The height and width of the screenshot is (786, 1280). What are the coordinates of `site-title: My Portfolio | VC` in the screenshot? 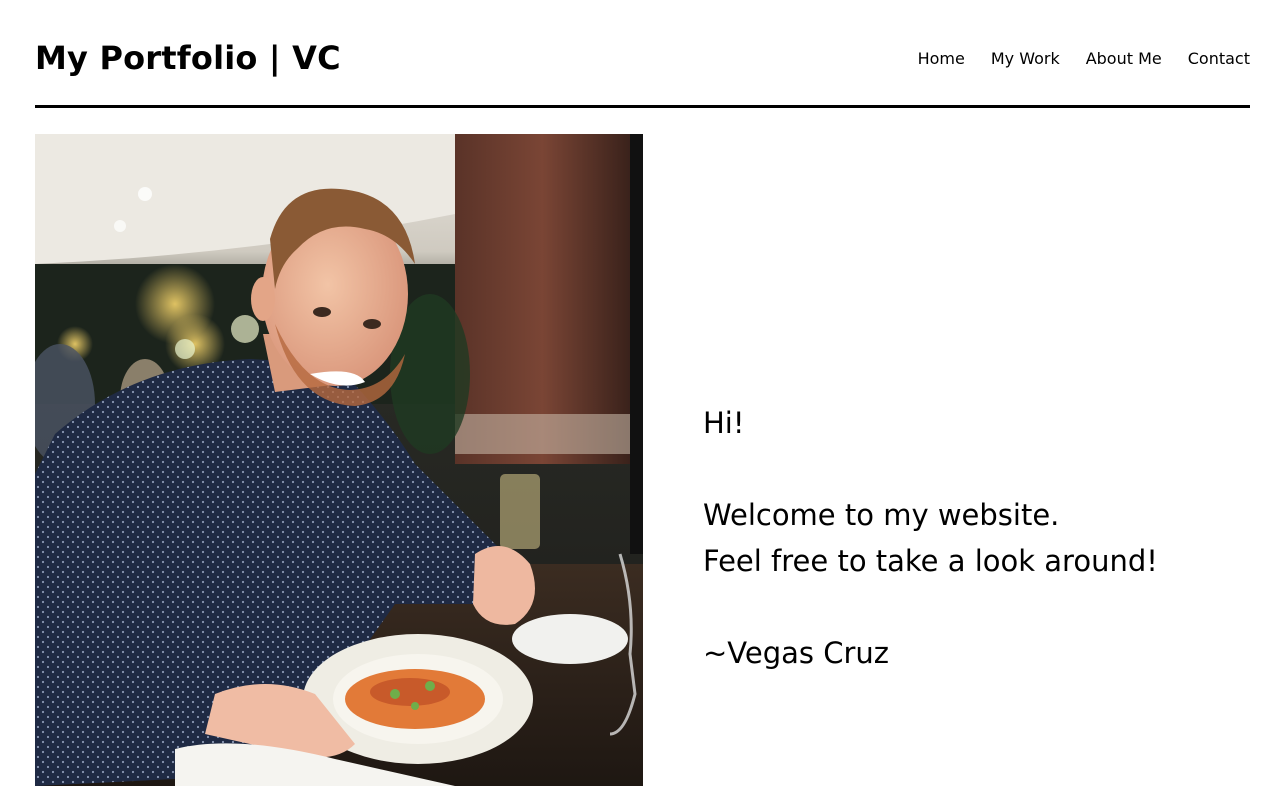 It's located at (188, 58).